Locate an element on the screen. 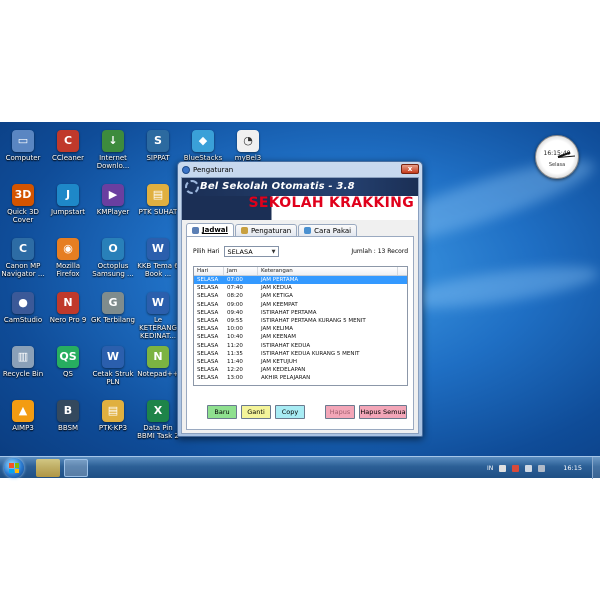  baru-button: Baru is located at coordinates (222, 412).